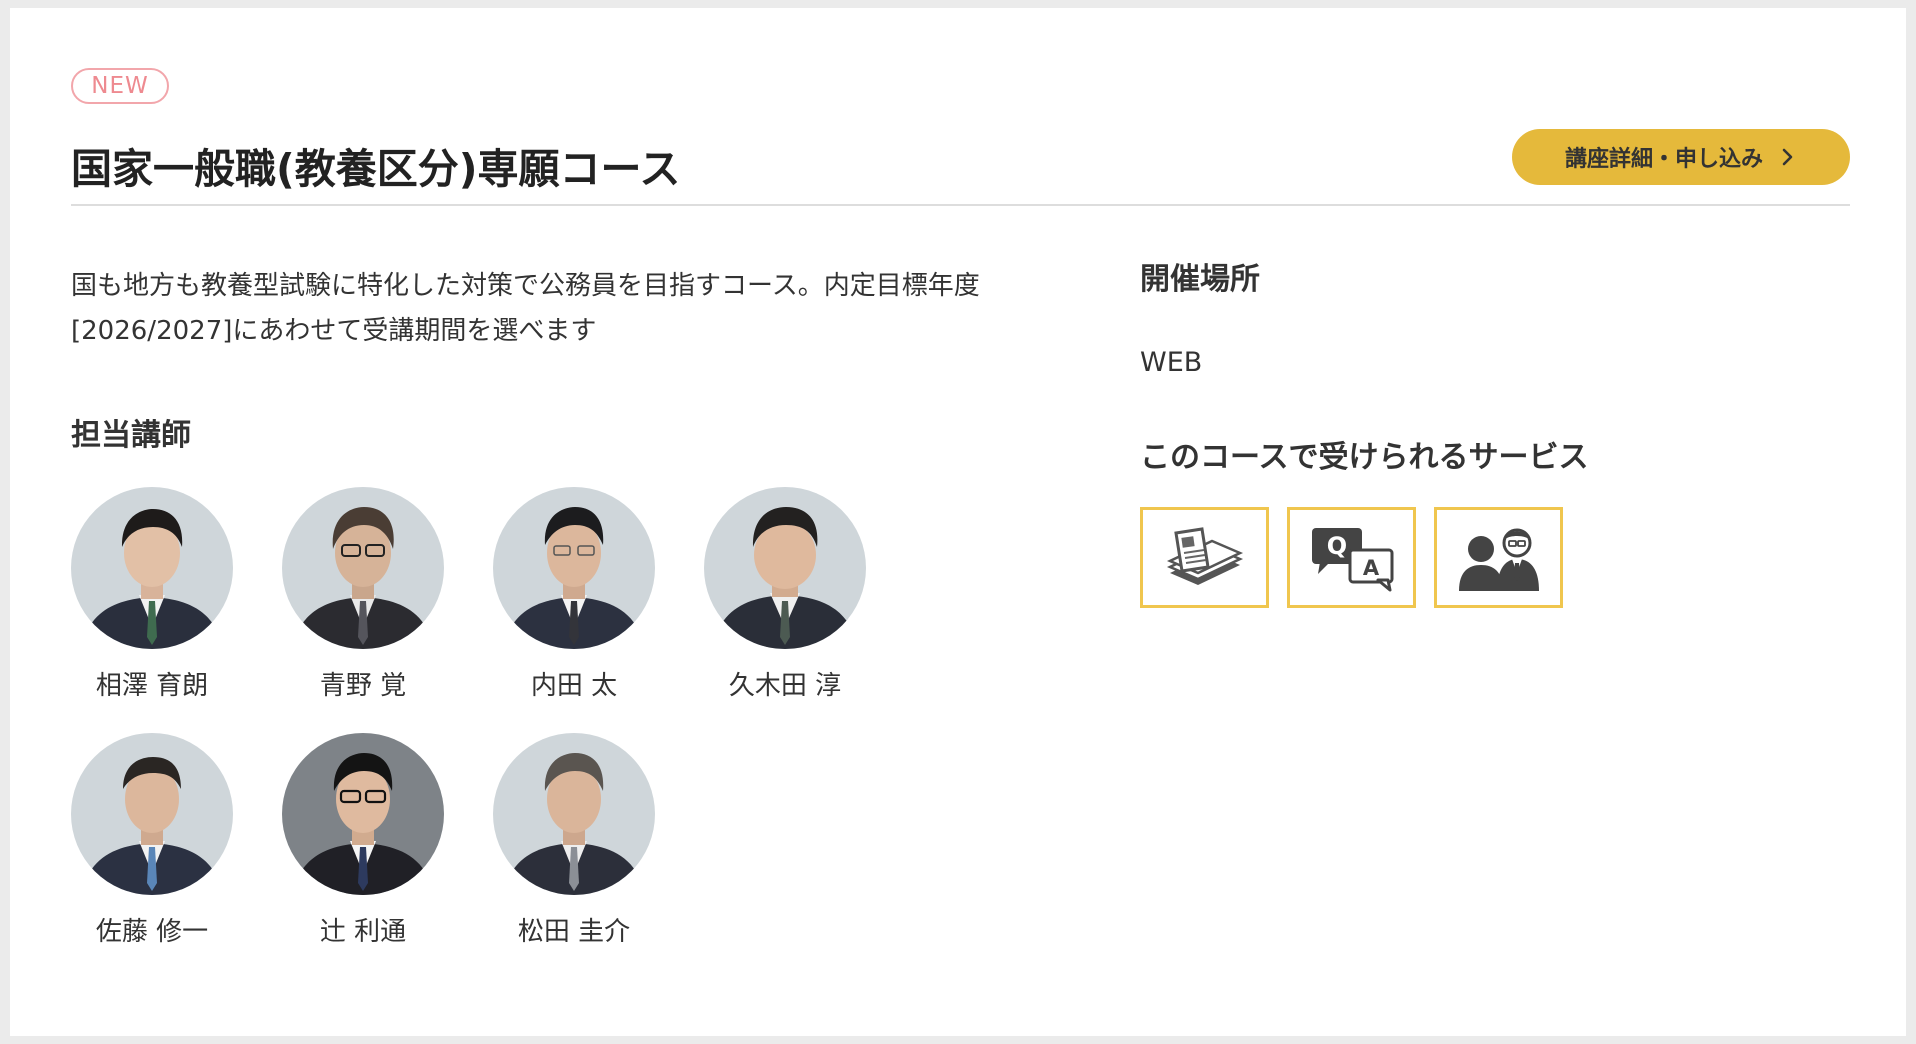 The width and height of the screenshot is (1916, 1044). I want to click on venue-value: WEB, so click(1171, 362).